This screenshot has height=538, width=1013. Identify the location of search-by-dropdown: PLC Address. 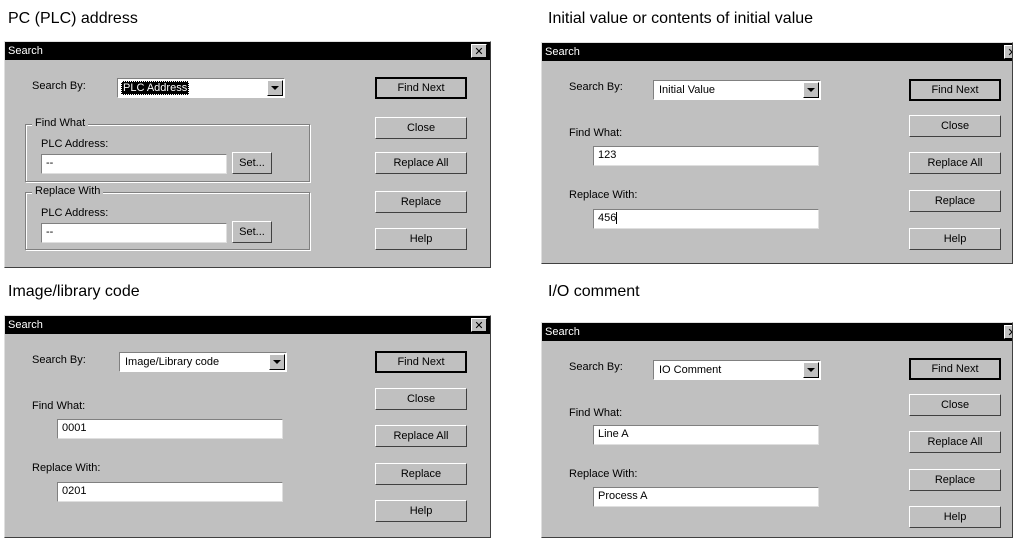
(201, 88).